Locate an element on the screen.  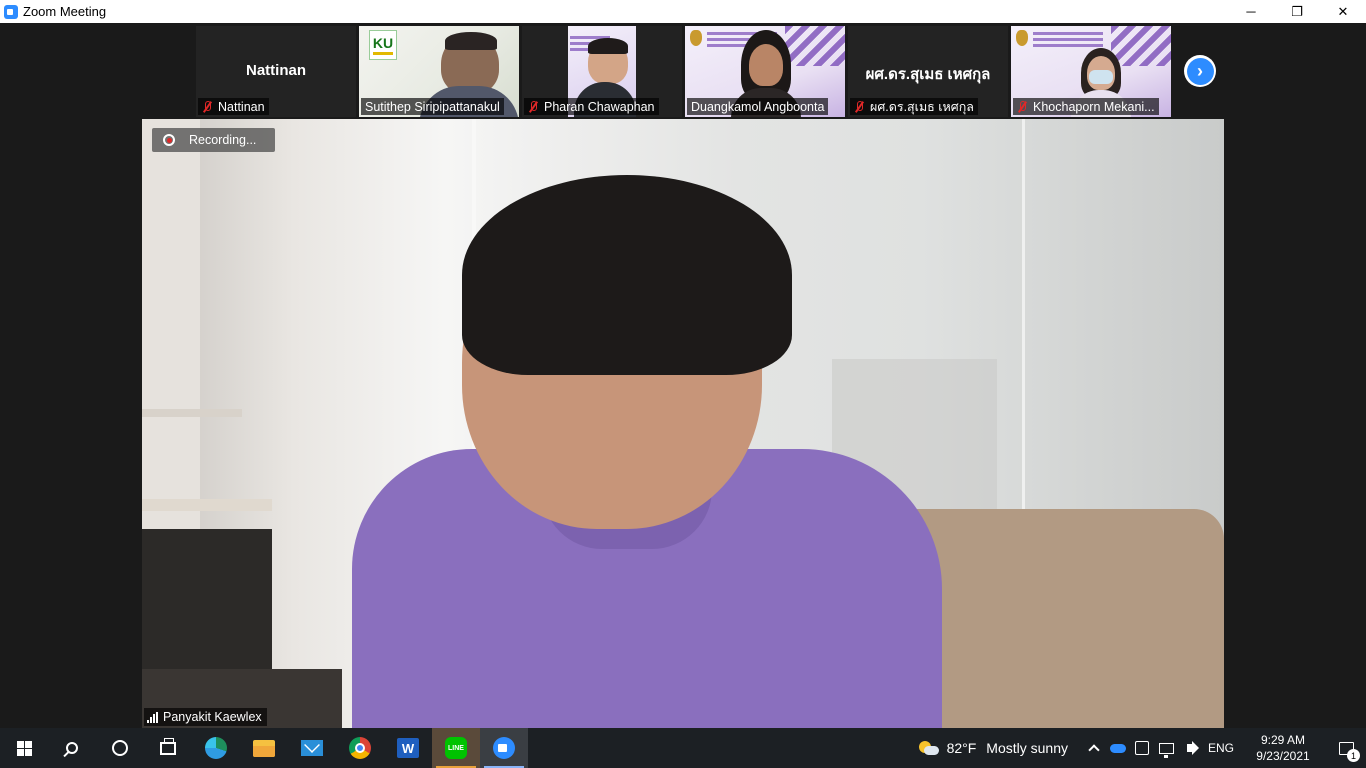
window-controls: ─ ❐ ✕ is located at coordinates (1297, 11).